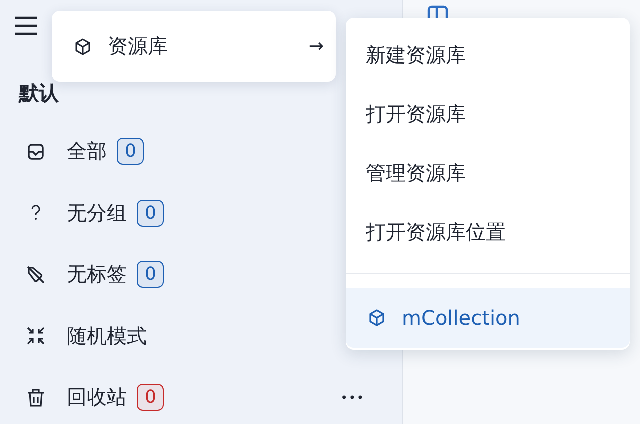 The width and height of the screenshot is (640, 424). What do you see at coordinates (87, 152) in the screenshot?
I see `sidebar-item: 全部` at bounding box center [87, 152].